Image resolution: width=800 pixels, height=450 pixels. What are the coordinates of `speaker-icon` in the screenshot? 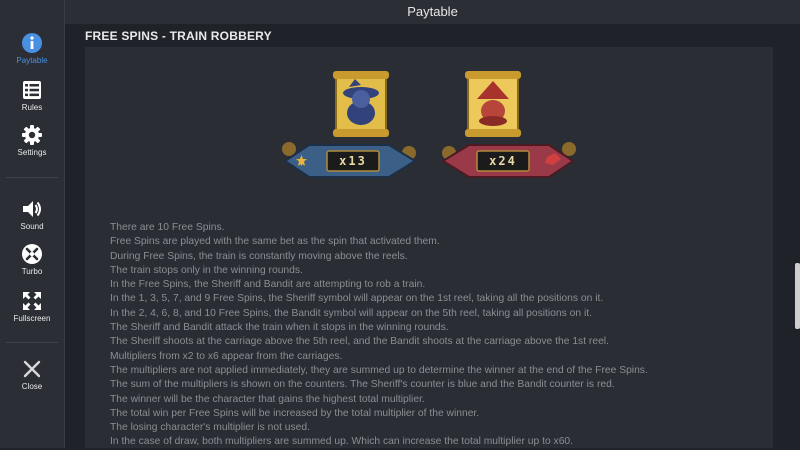 It's located at (32, 209).